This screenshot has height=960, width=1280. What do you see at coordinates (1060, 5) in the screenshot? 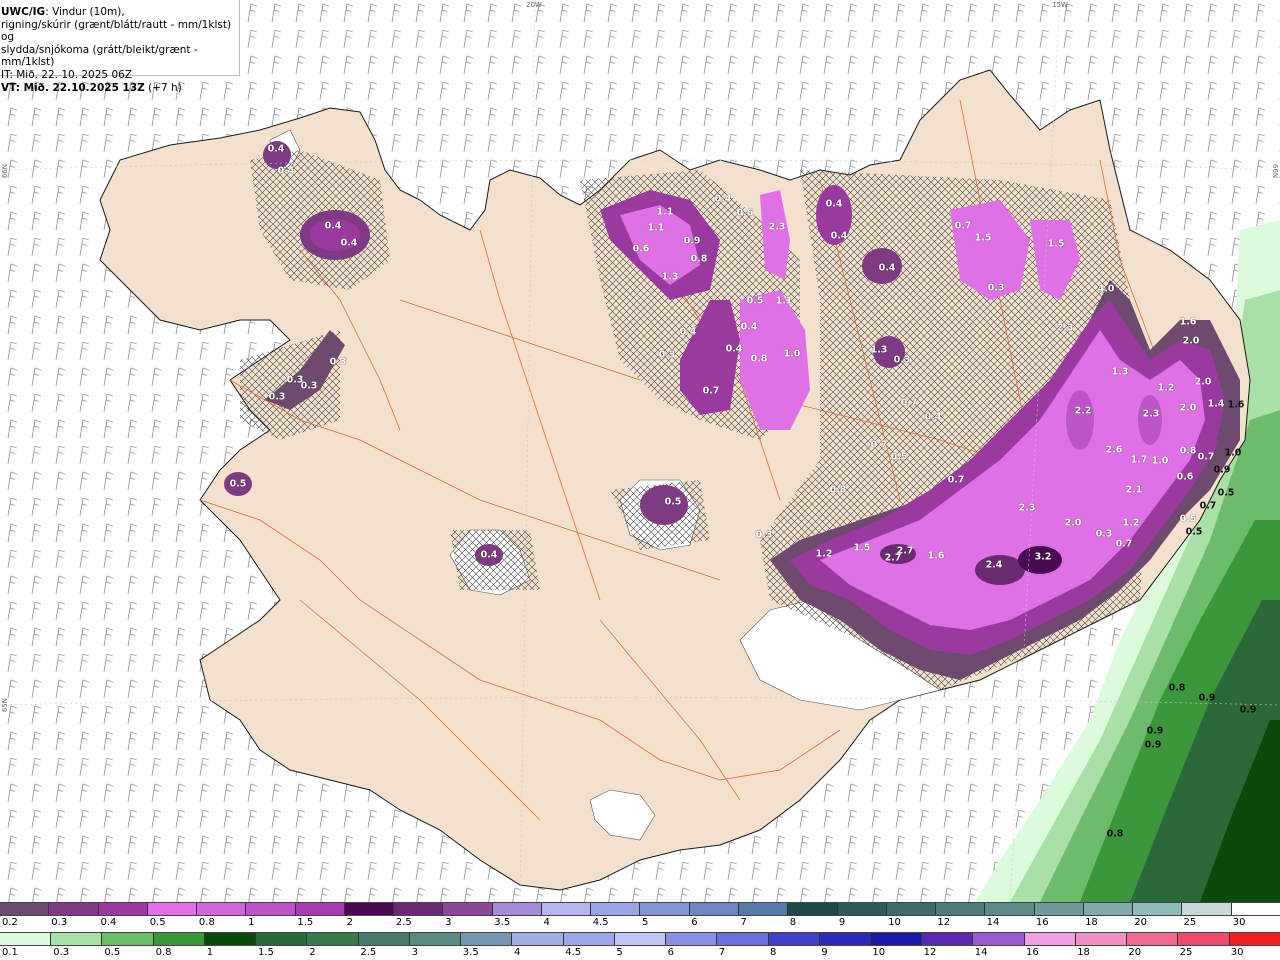
I see `lon-label-15w: 15W` at bounding box center [1060, 5].